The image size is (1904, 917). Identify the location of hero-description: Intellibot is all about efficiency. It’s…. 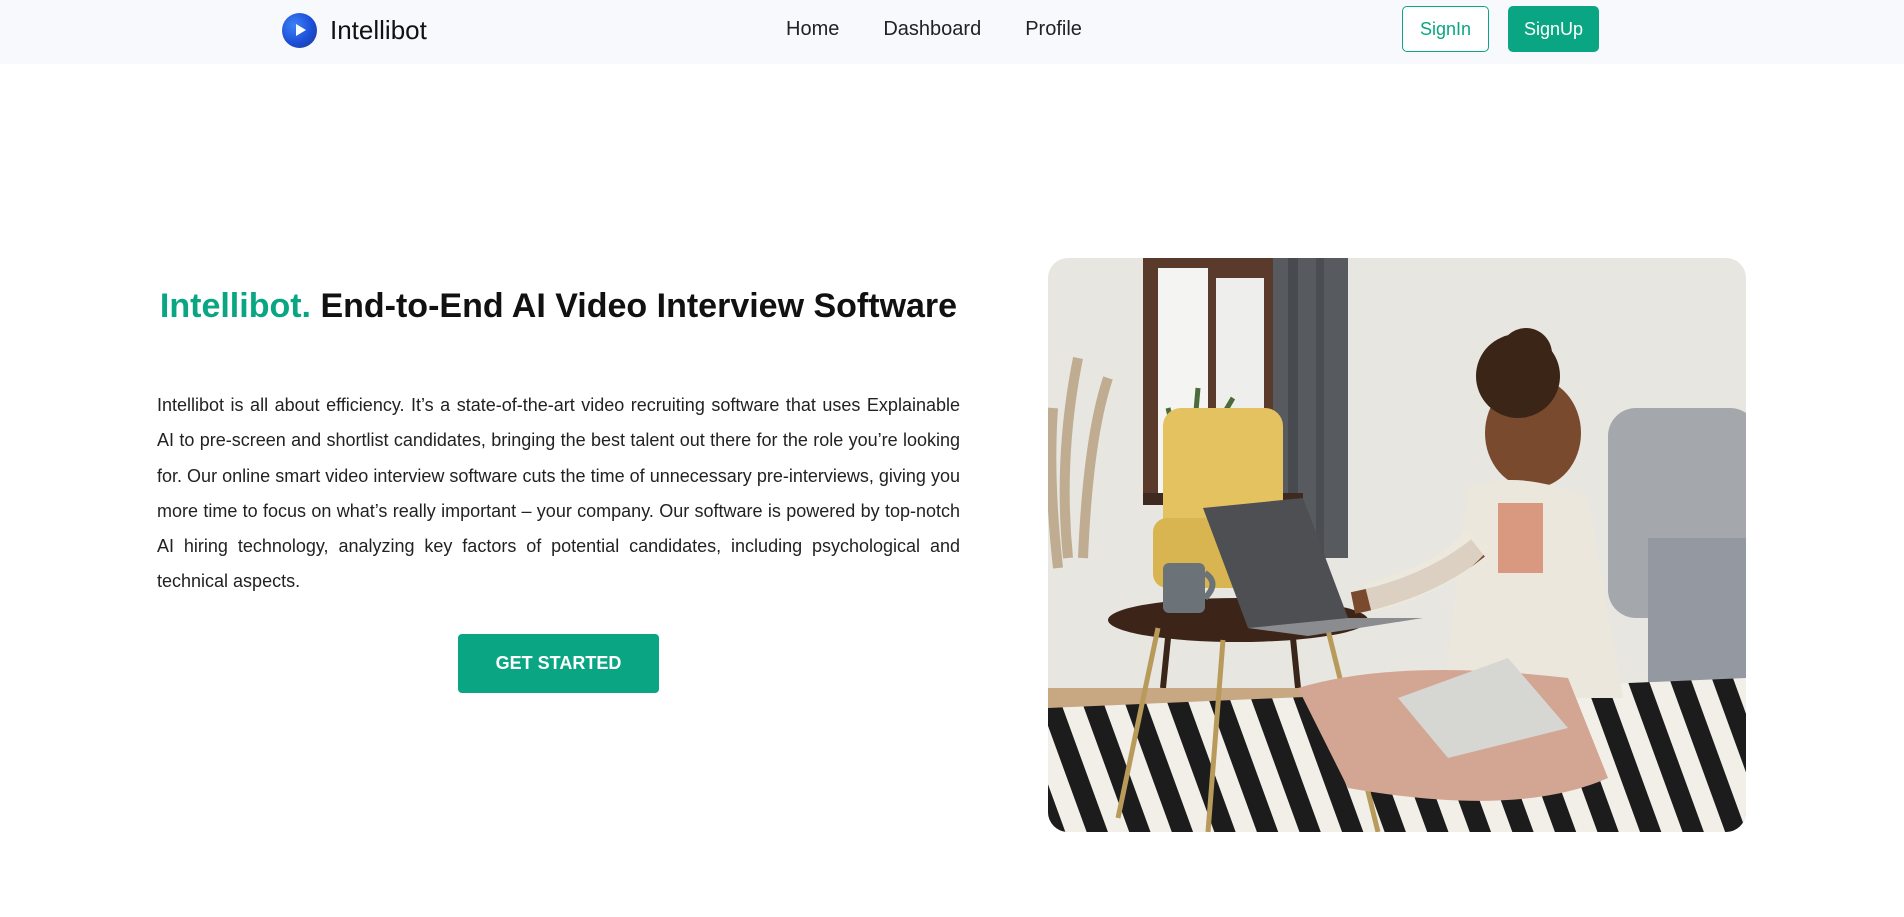
(558, 493).